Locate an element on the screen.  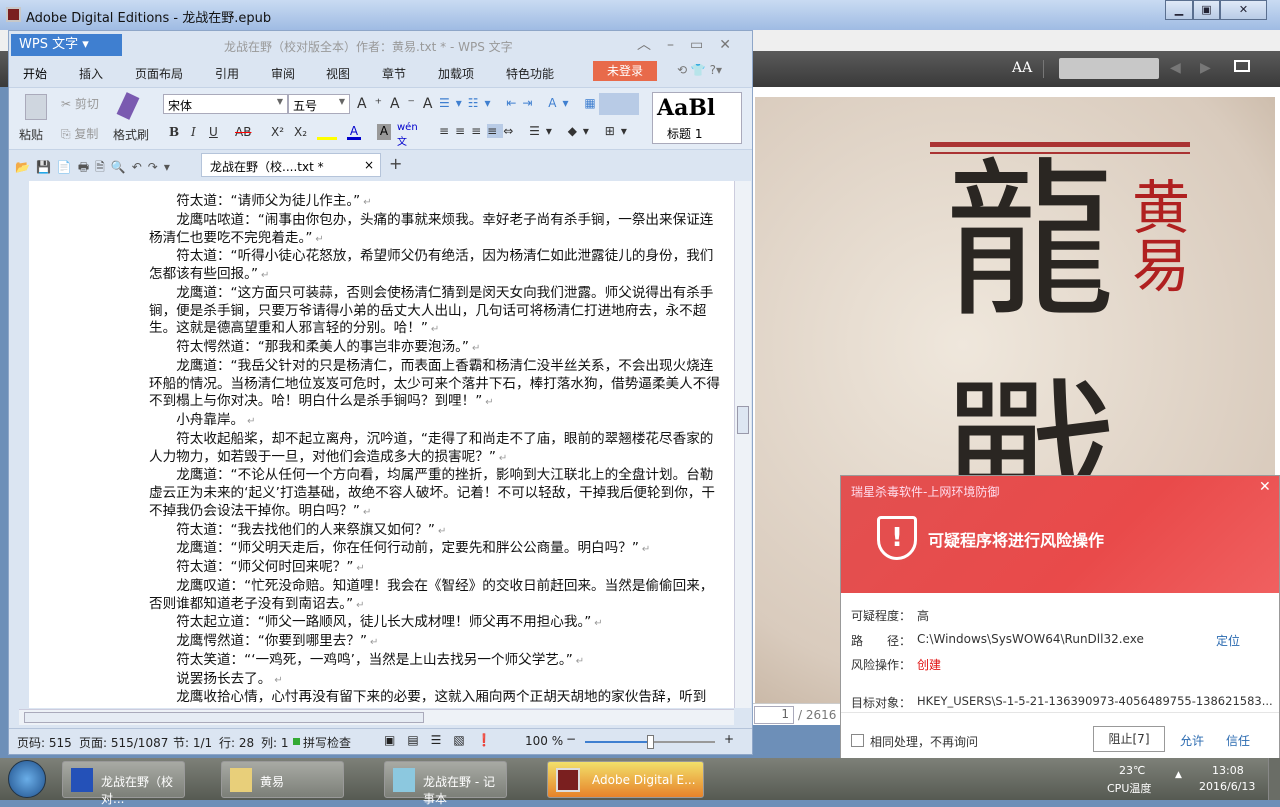
horizontal-scrollbar is located at coordinates (376, 717).